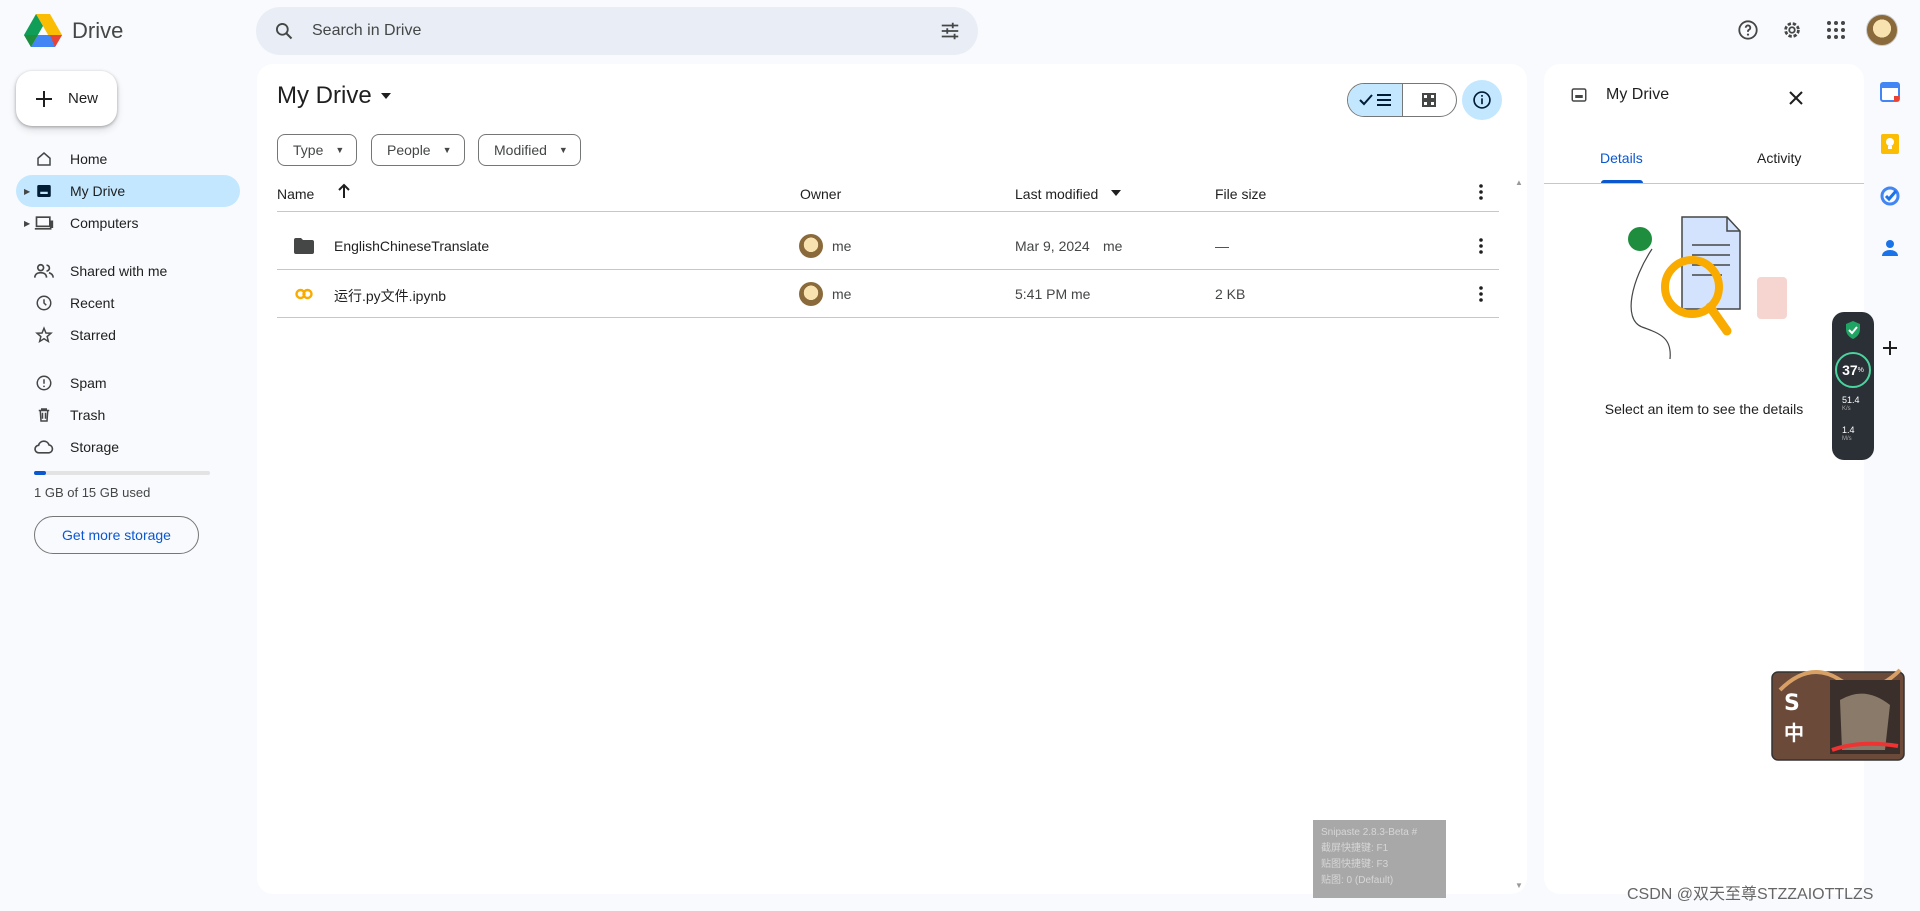 This screenshot has height=911, width=1920. Describe the element at coordinates (1890, 348) in the screenshot. I see `add-app-icon` at that location.